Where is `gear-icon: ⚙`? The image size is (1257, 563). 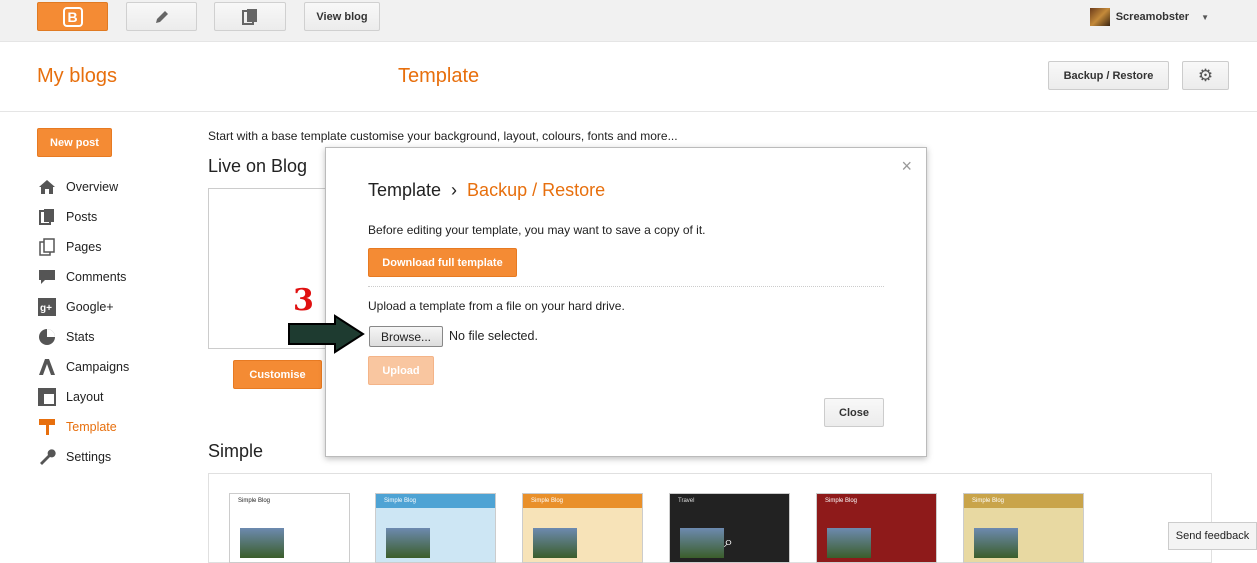 gear-icon: ⚙ is located at coordinates (1205, 75).